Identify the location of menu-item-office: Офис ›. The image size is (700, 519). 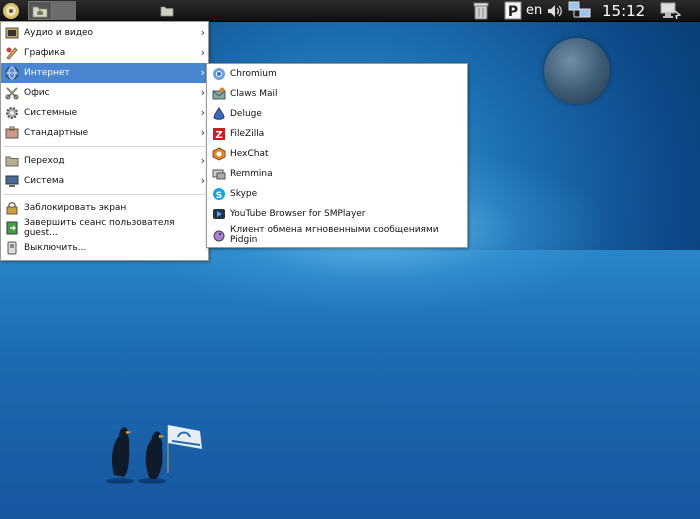
(104, 93).